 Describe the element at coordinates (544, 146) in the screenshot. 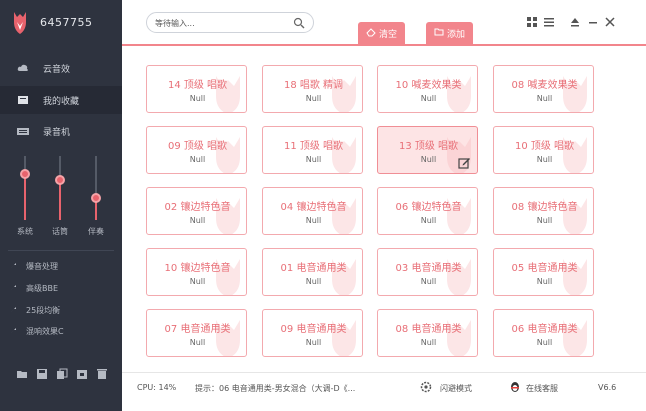

I see `preset-name: 10 顶级 唱歌` at that location.